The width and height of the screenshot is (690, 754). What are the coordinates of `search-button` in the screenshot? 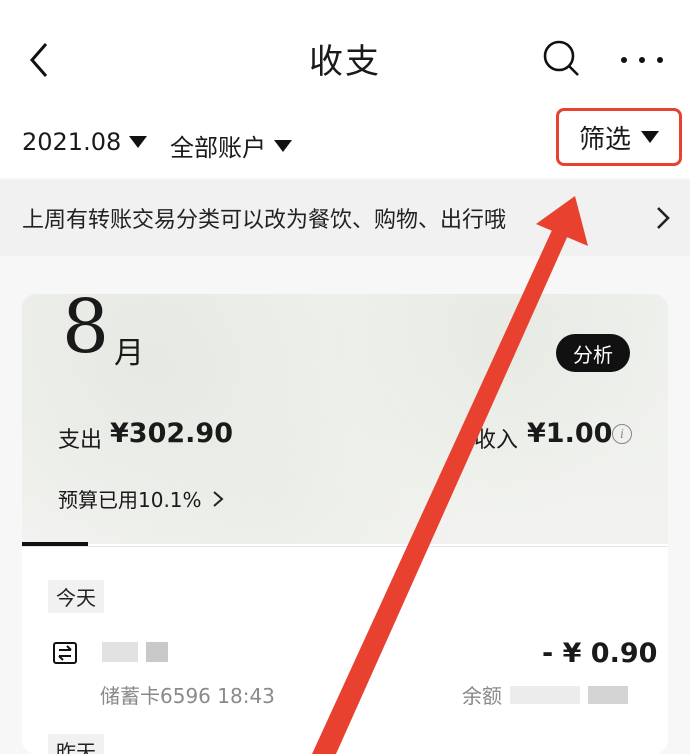 It's located at (561, 59).